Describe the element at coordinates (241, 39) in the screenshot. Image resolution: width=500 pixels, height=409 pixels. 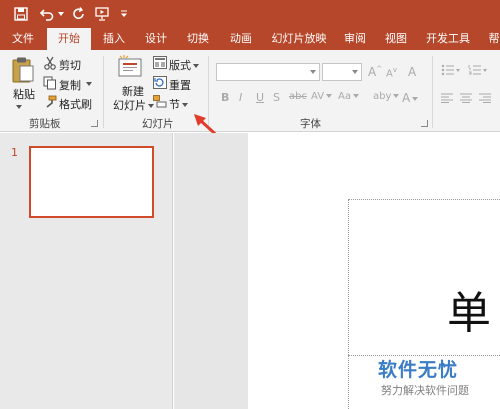
I see `tab-animations: 动画` at that location.